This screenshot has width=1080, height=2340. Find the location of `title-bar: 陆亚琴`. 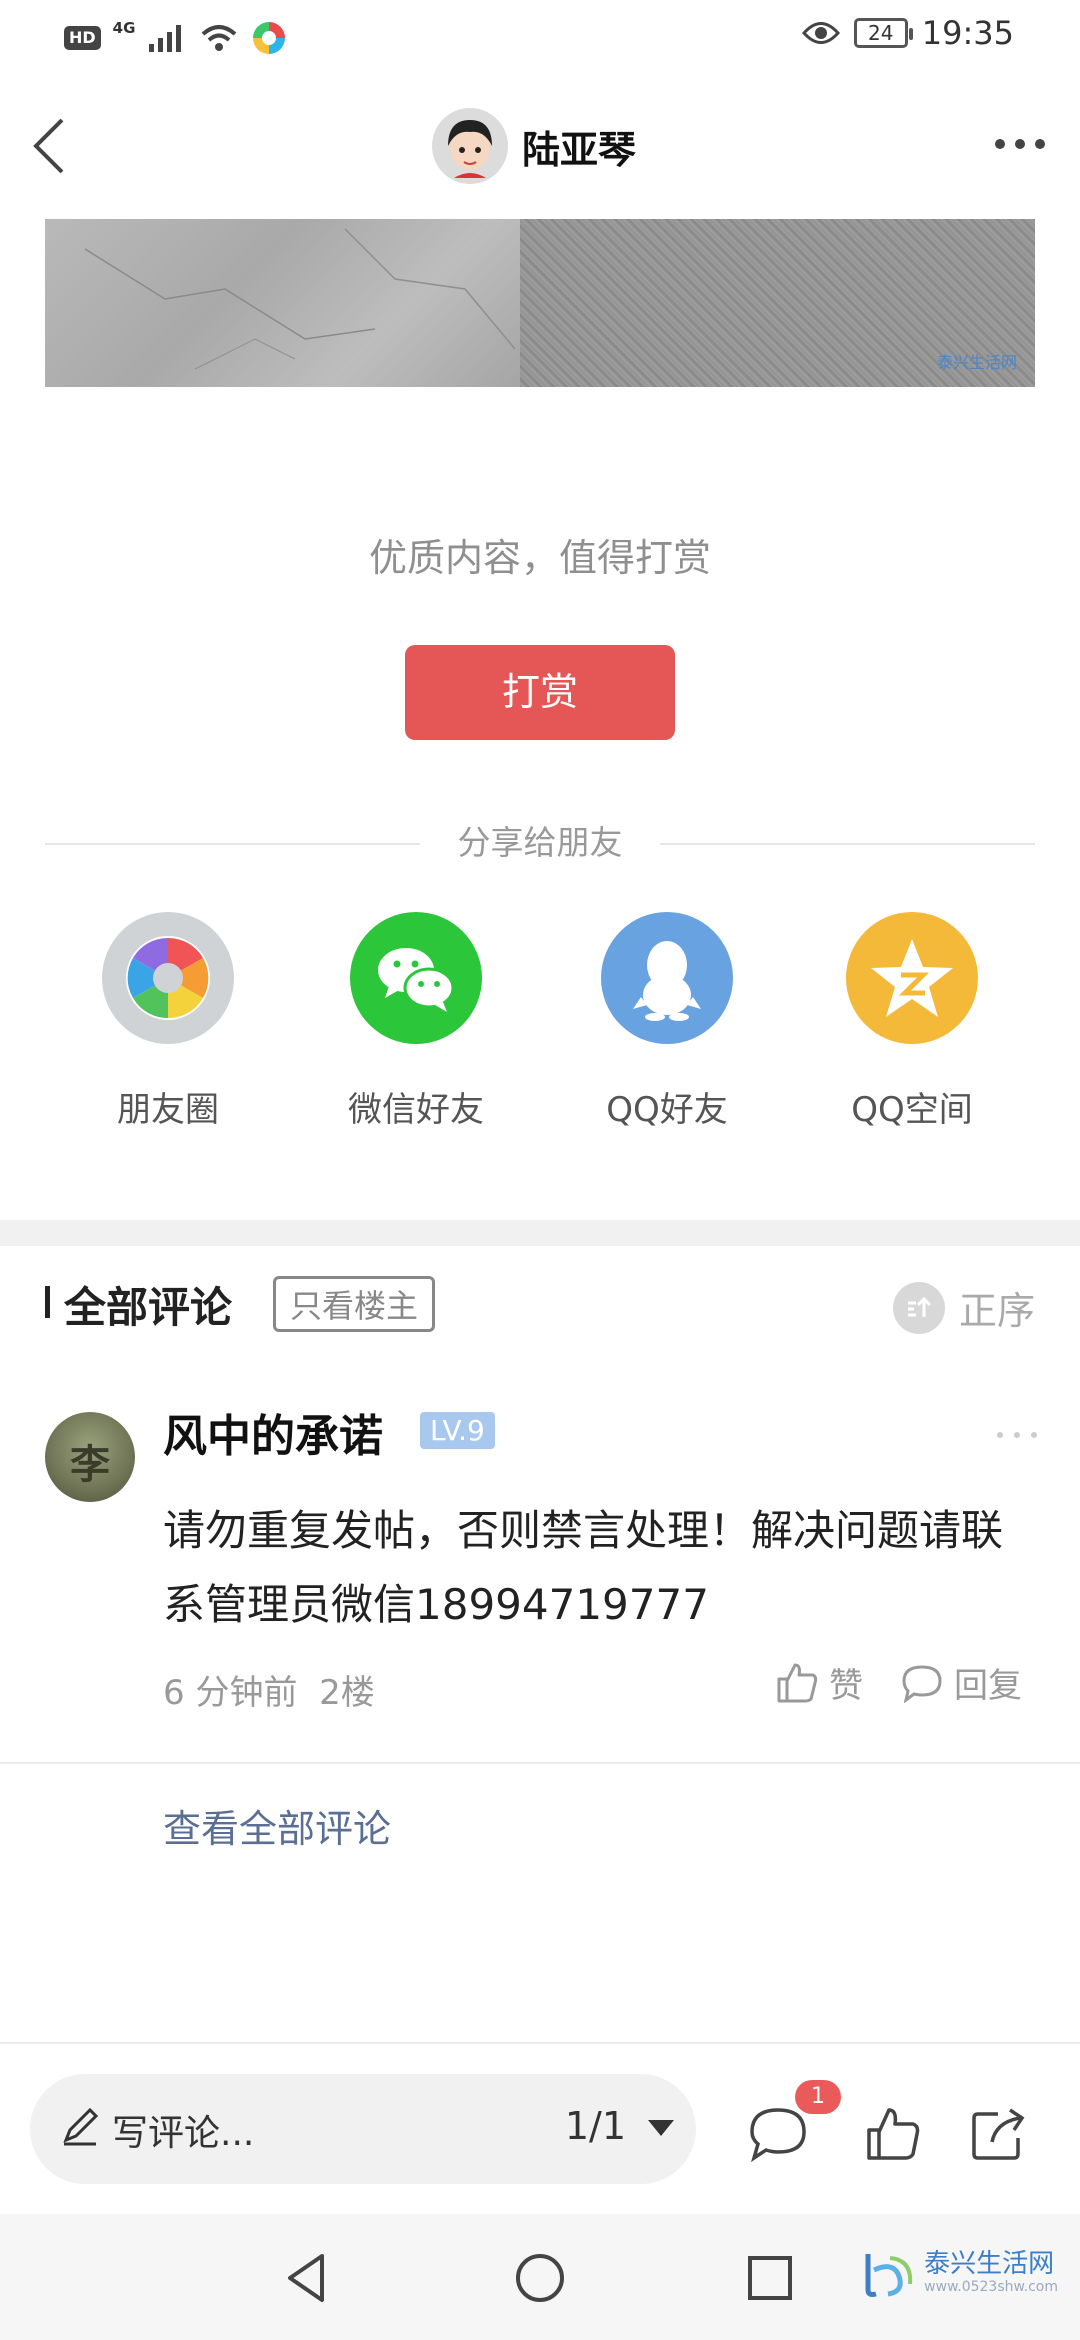

title-bar: 陆亚琴 is located at coordinates (540, 146).